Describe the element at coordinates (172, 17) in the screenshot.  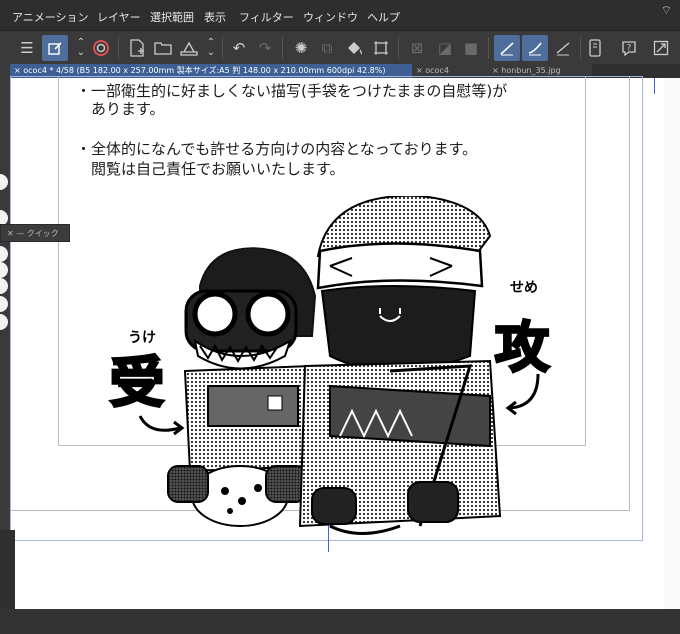
I see `menu-selection: 選択範囲` at that location.